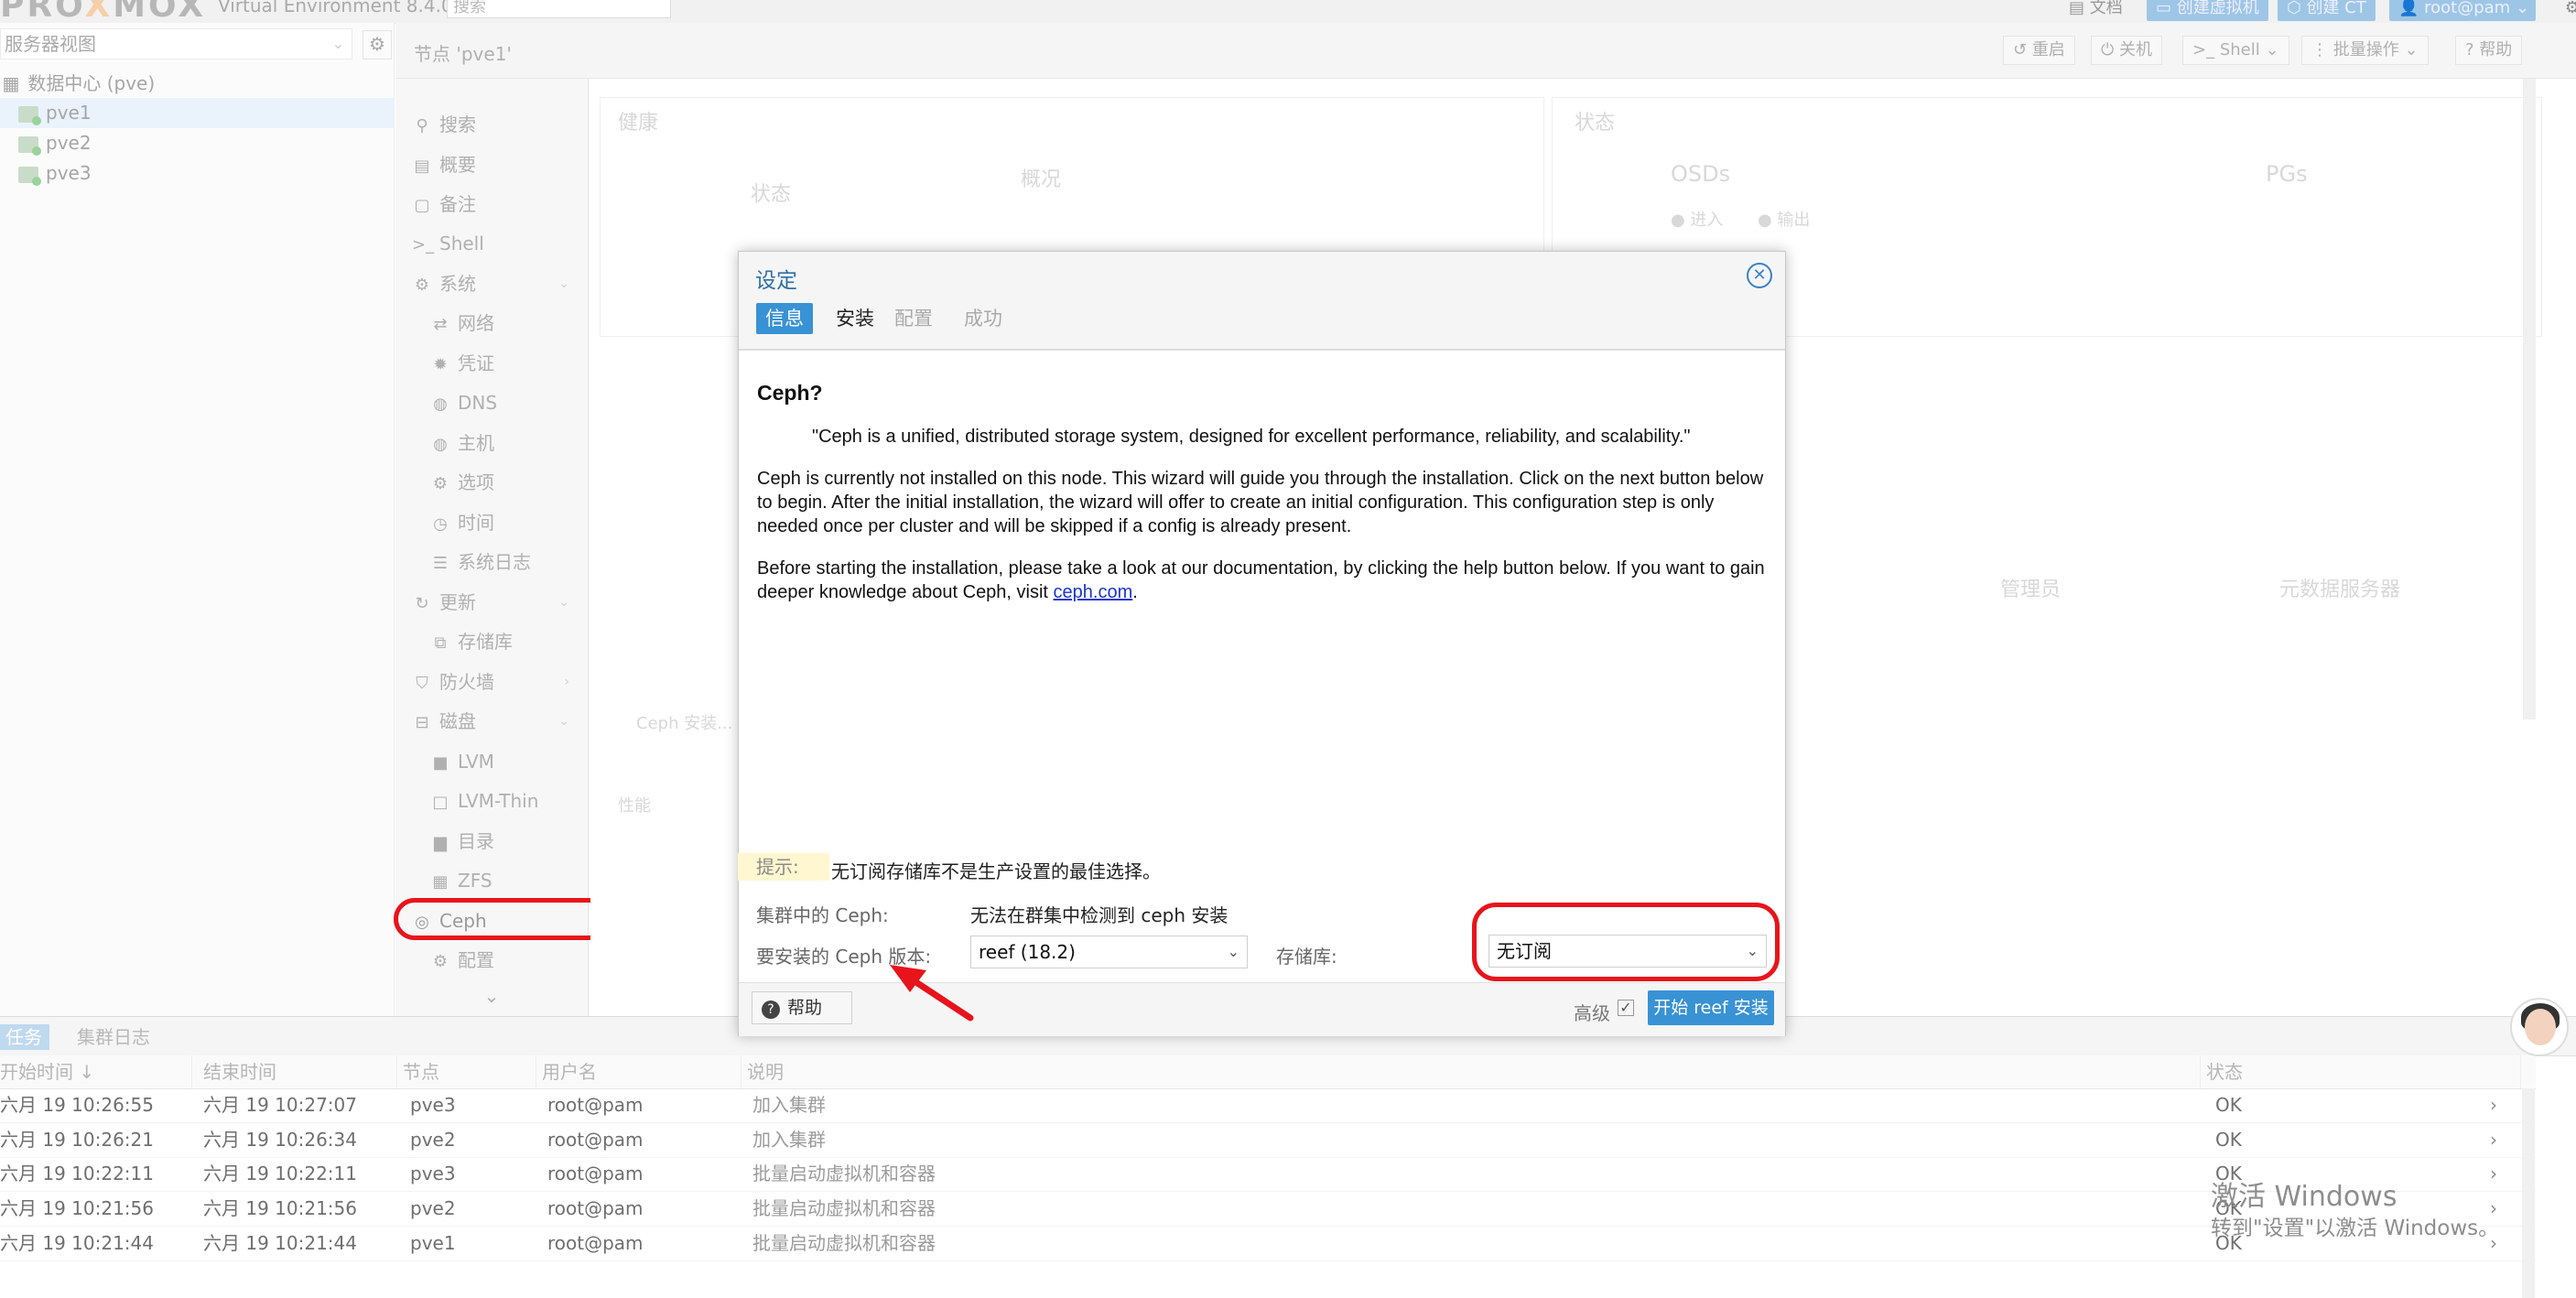  What do you see at coordinates (776, 281) in the screenshot?
I see `dialog-title: 设定` at bounding box center [776, 281].